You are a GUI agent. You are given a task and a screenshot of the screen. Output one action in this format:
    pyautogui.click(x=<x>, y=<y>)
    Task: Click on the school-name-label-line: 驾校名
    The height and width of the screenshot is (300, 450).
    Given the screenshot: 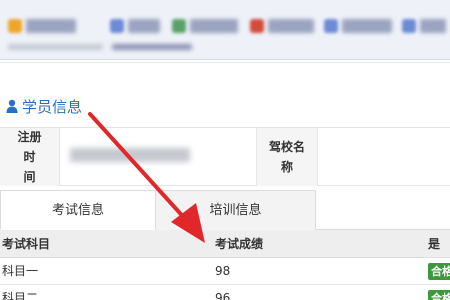 What is the action you would take?
    pyautogui.click(x=286, y=147)
    